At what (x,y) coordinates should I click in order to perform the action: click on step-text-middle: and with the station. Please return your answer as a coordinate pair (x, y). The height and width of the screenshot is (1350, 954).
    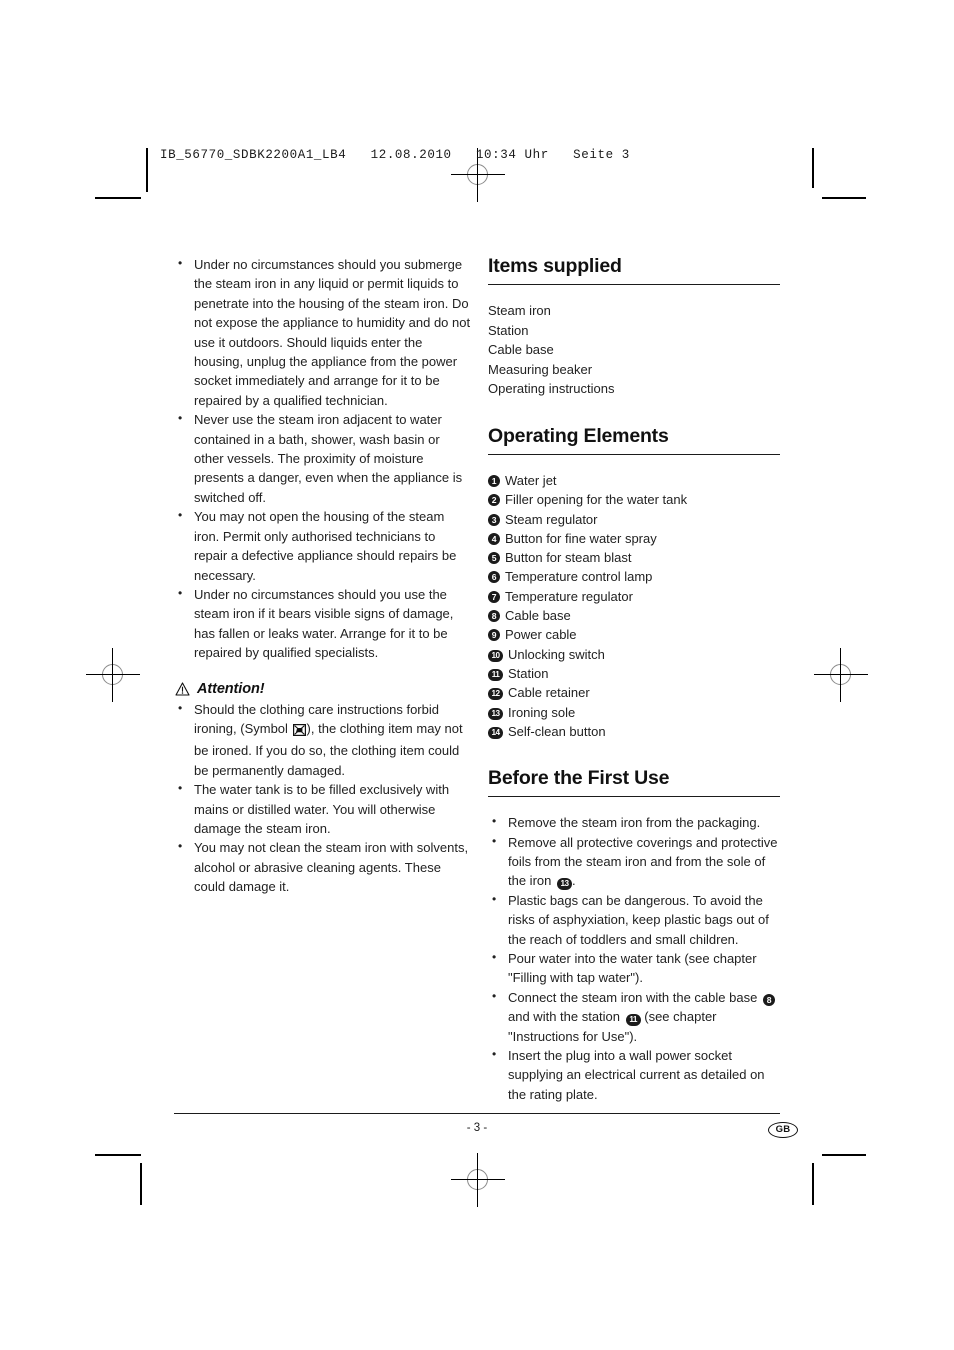
    Looking at the image, I should click on (566, 1017).